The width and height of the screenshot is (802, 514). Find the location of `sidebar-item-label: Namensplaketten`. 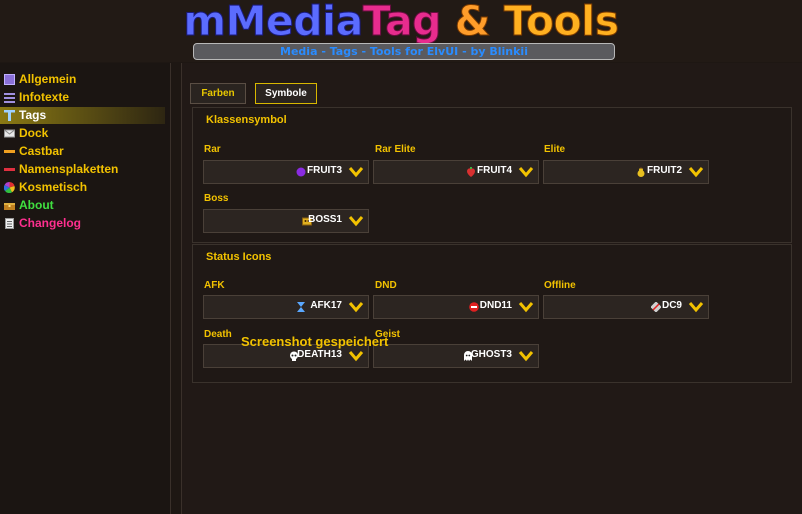

sidebar-item-label: Namensplaketten is located at coordinates (69, 169).